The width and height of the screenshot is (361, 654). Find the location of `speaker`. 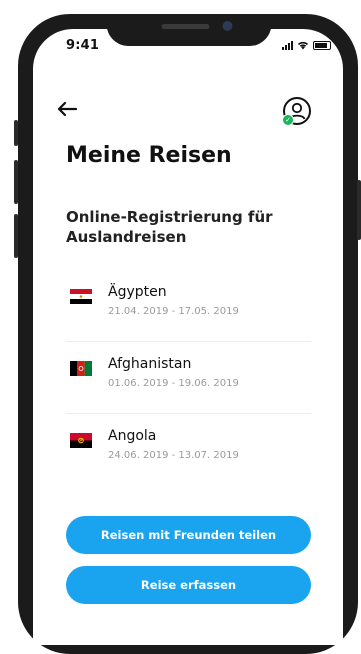

speaker is located at coordinates (185, 26).